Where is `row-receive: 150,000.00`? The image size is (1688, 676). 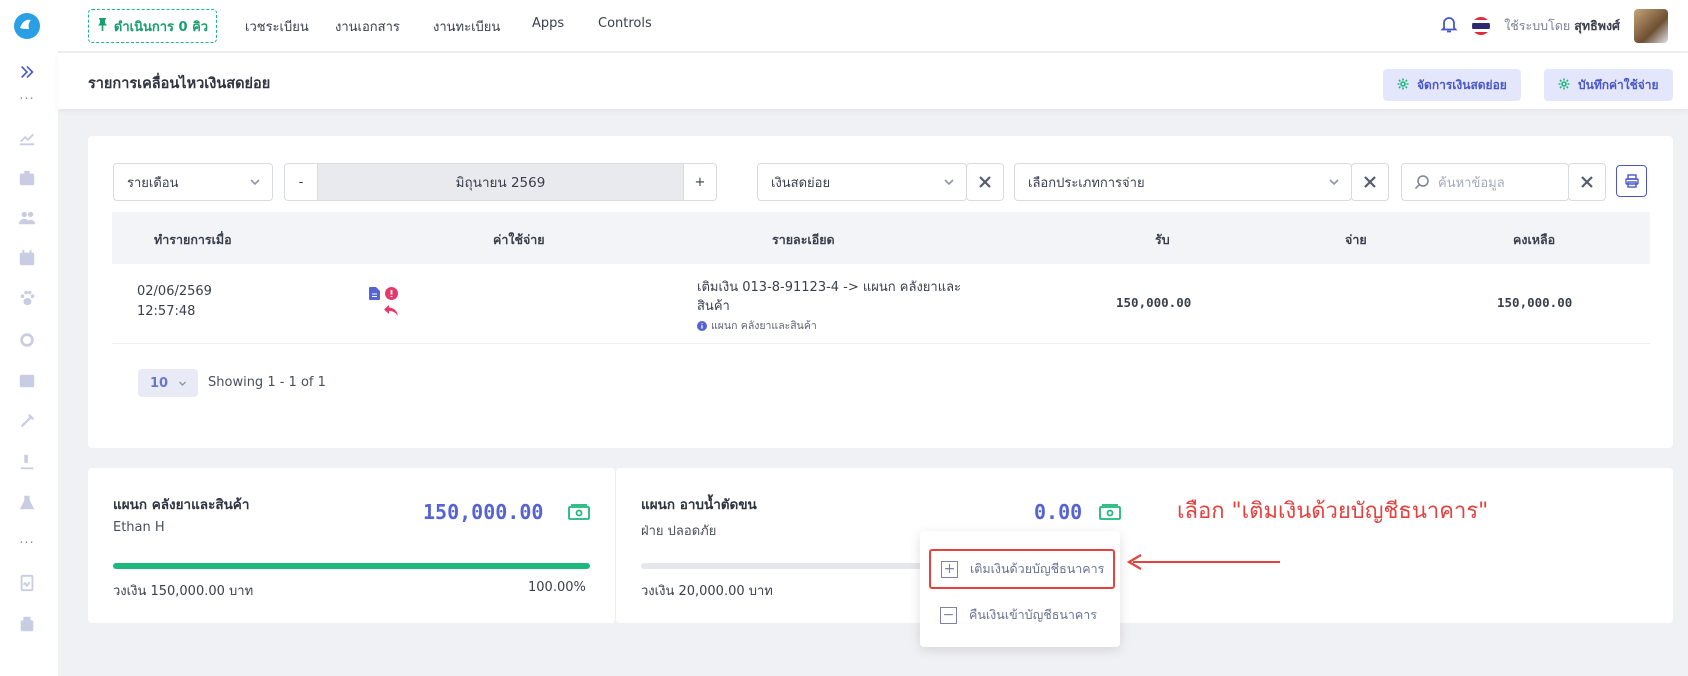 row-receive: 150,000.00 is located at coordinates (1154, 302).